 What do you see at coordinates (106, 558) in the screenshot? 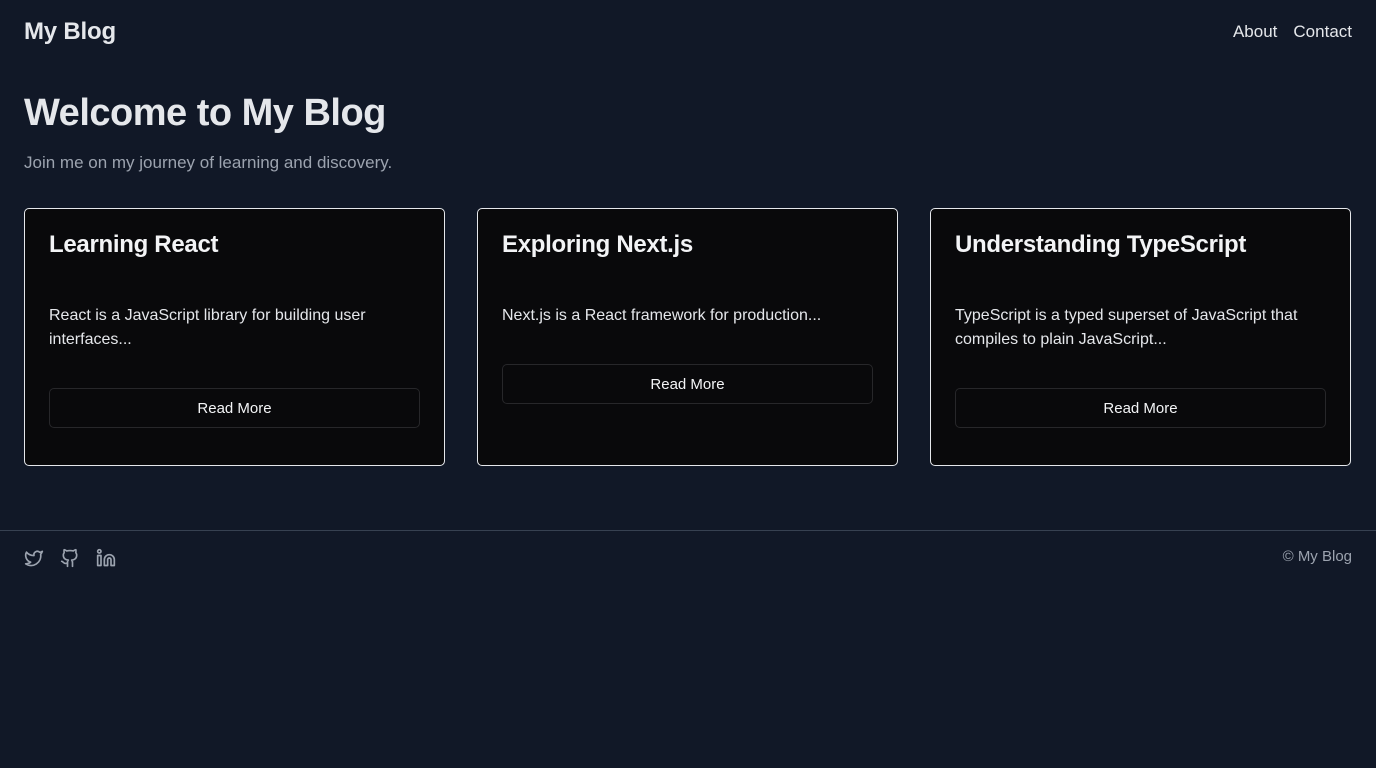
I see `linkedin-icon` at bounding box center [106, 558].